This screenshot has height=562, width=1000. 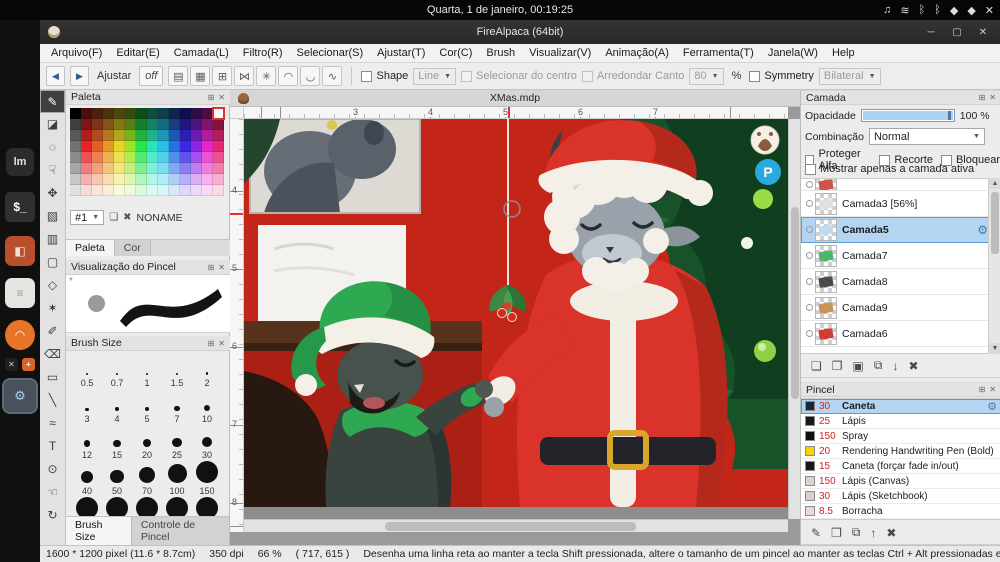 I want to click on package-app: ◧, so click(x=20, y=251).